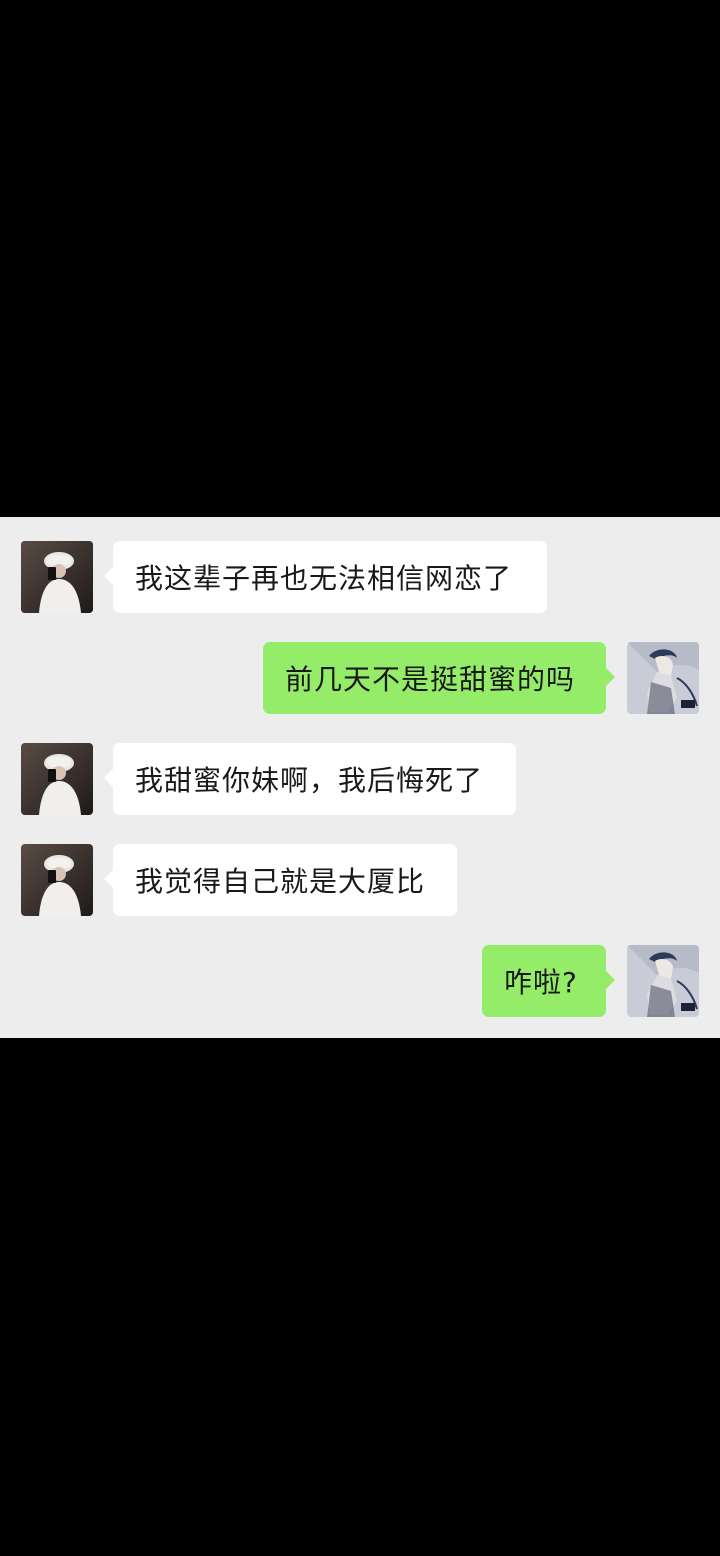 This screenshot has height=1556, width=720. I want to click on message-bubble: 我这辈子再也无法相信网恋了, so click(325, 577).